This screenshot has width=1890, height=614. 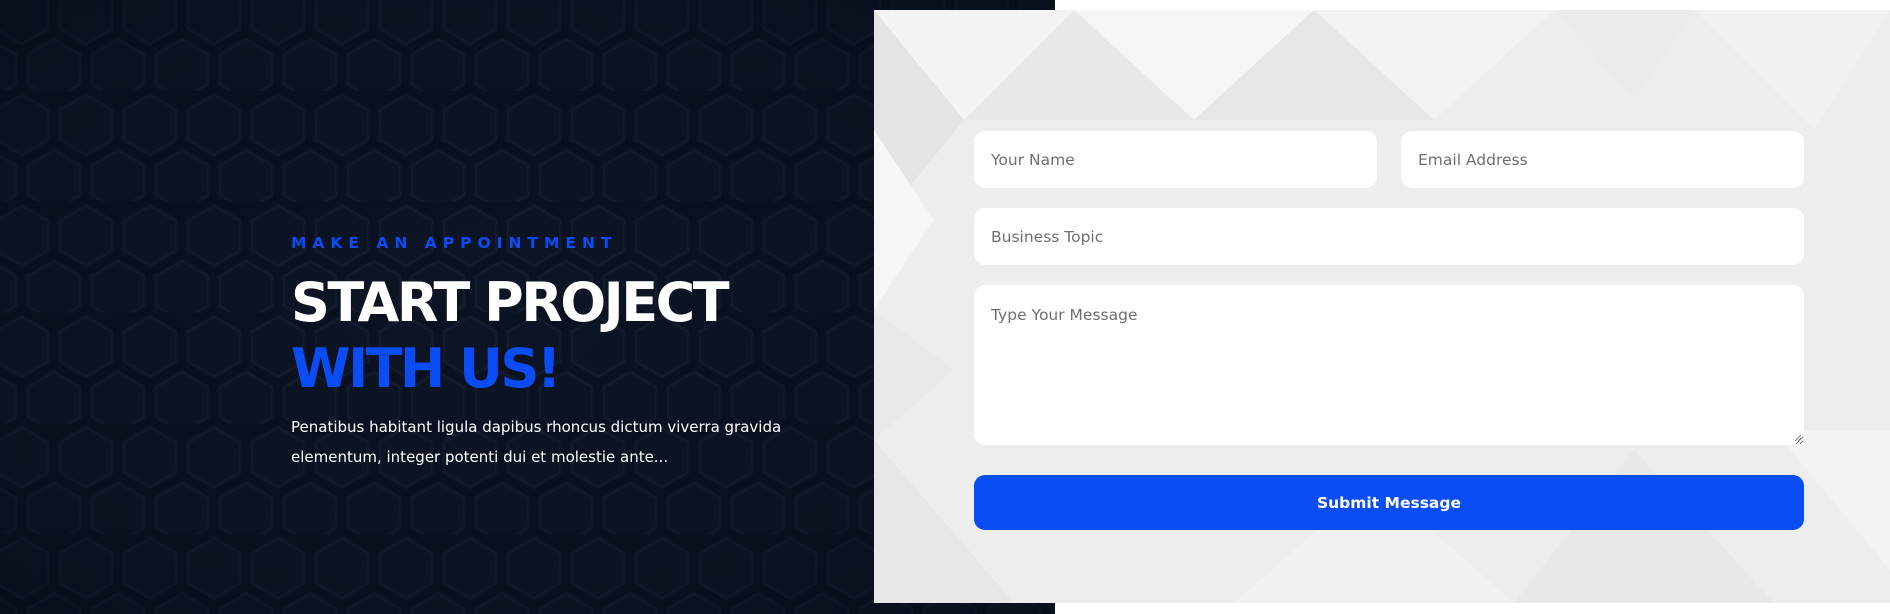 I want to click on name-input, so click(x=1175, y=159).